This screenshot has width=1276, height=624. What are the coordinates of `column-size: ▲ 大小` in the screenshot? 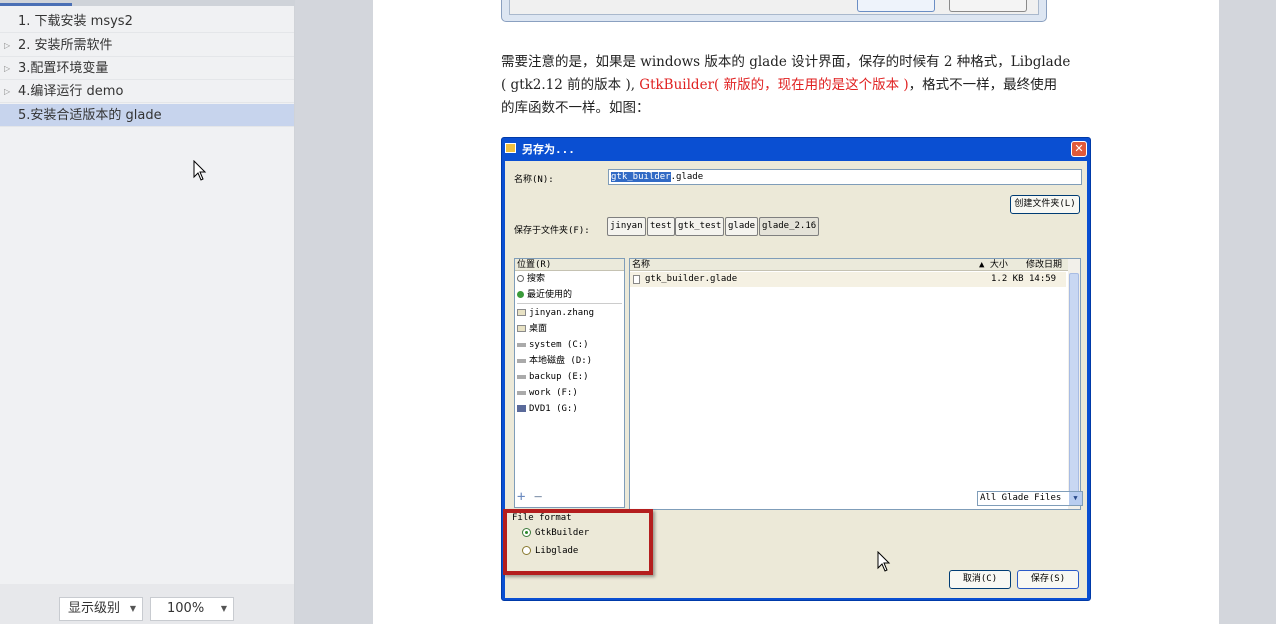 It's located at (993, 265).